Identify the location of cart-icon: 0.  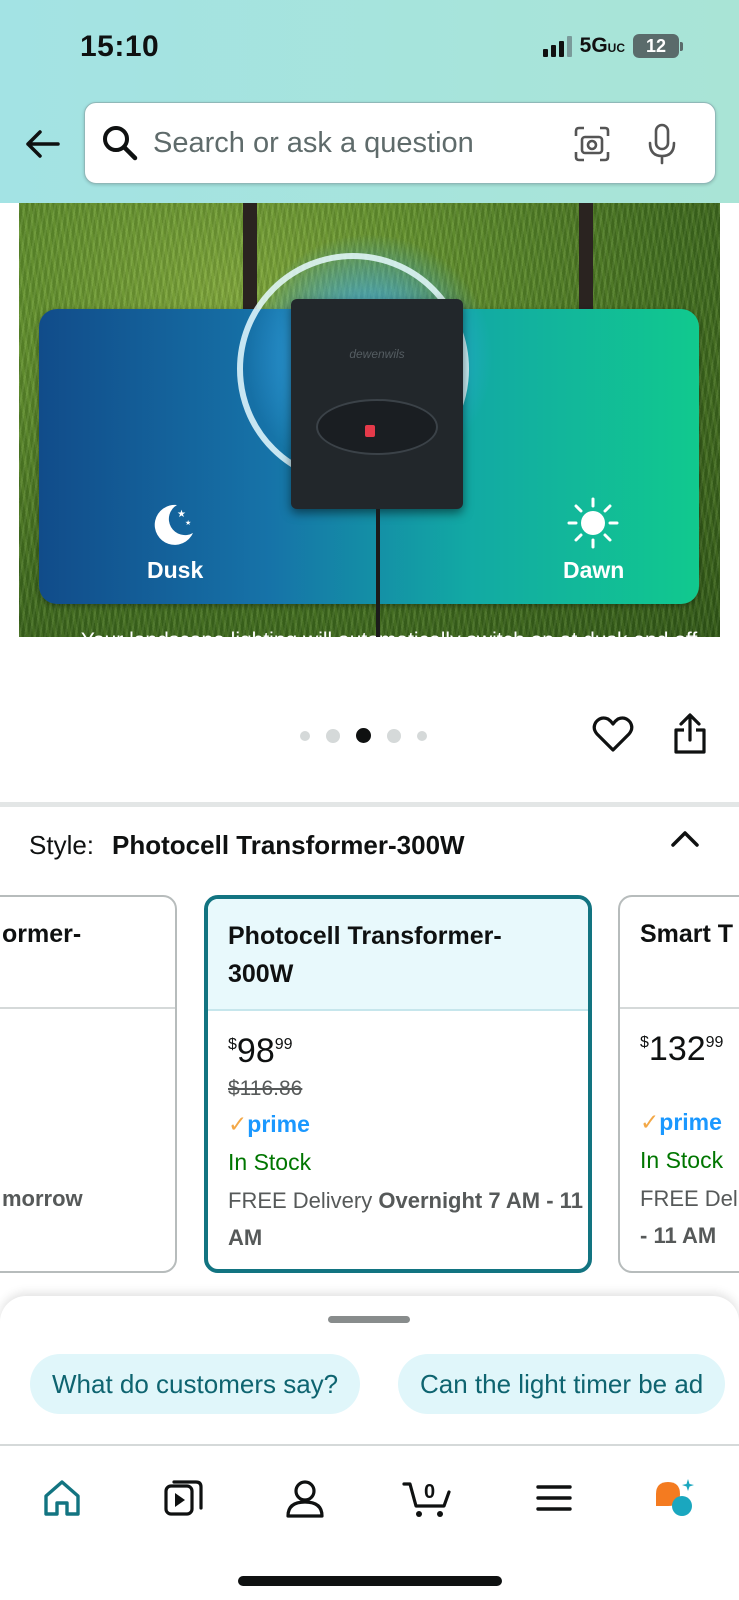
(428, 1498).